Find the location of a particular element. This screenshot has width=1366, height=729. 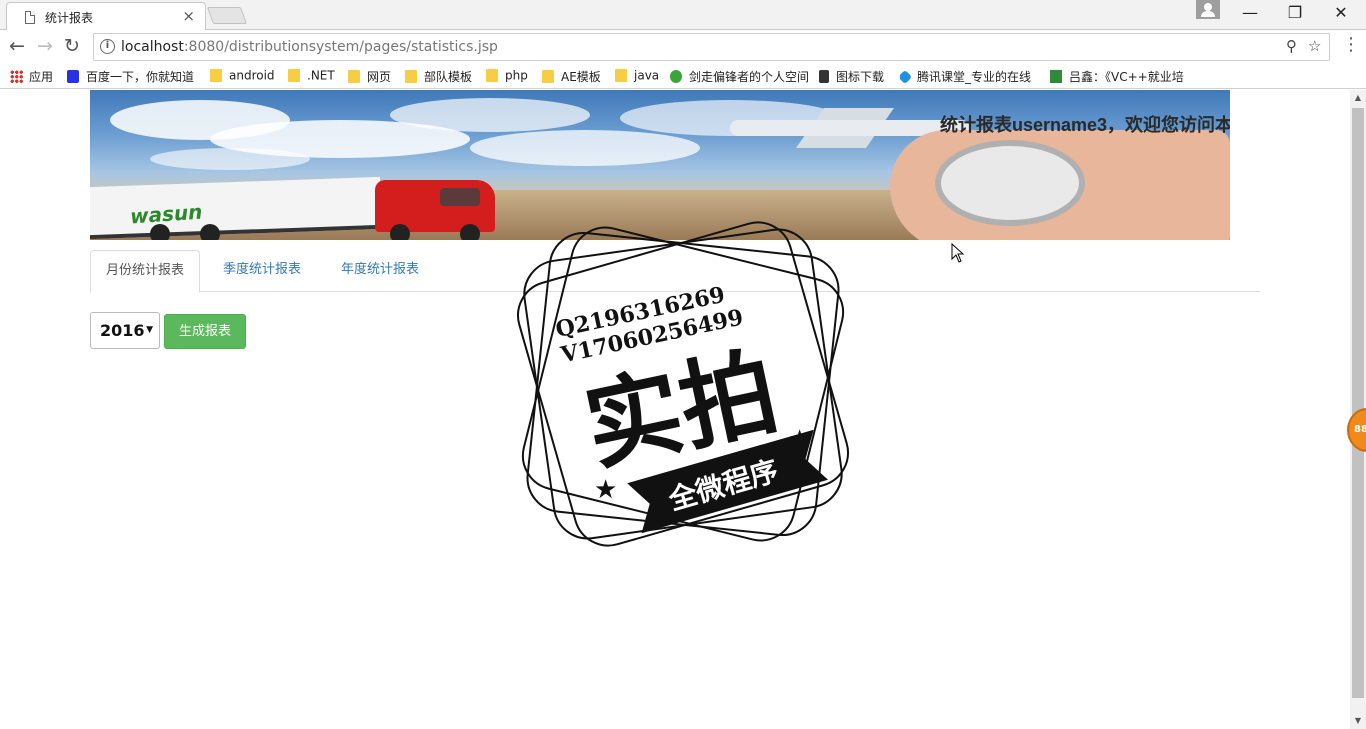

scroll-thumb is located at coordinates (1358, 403).